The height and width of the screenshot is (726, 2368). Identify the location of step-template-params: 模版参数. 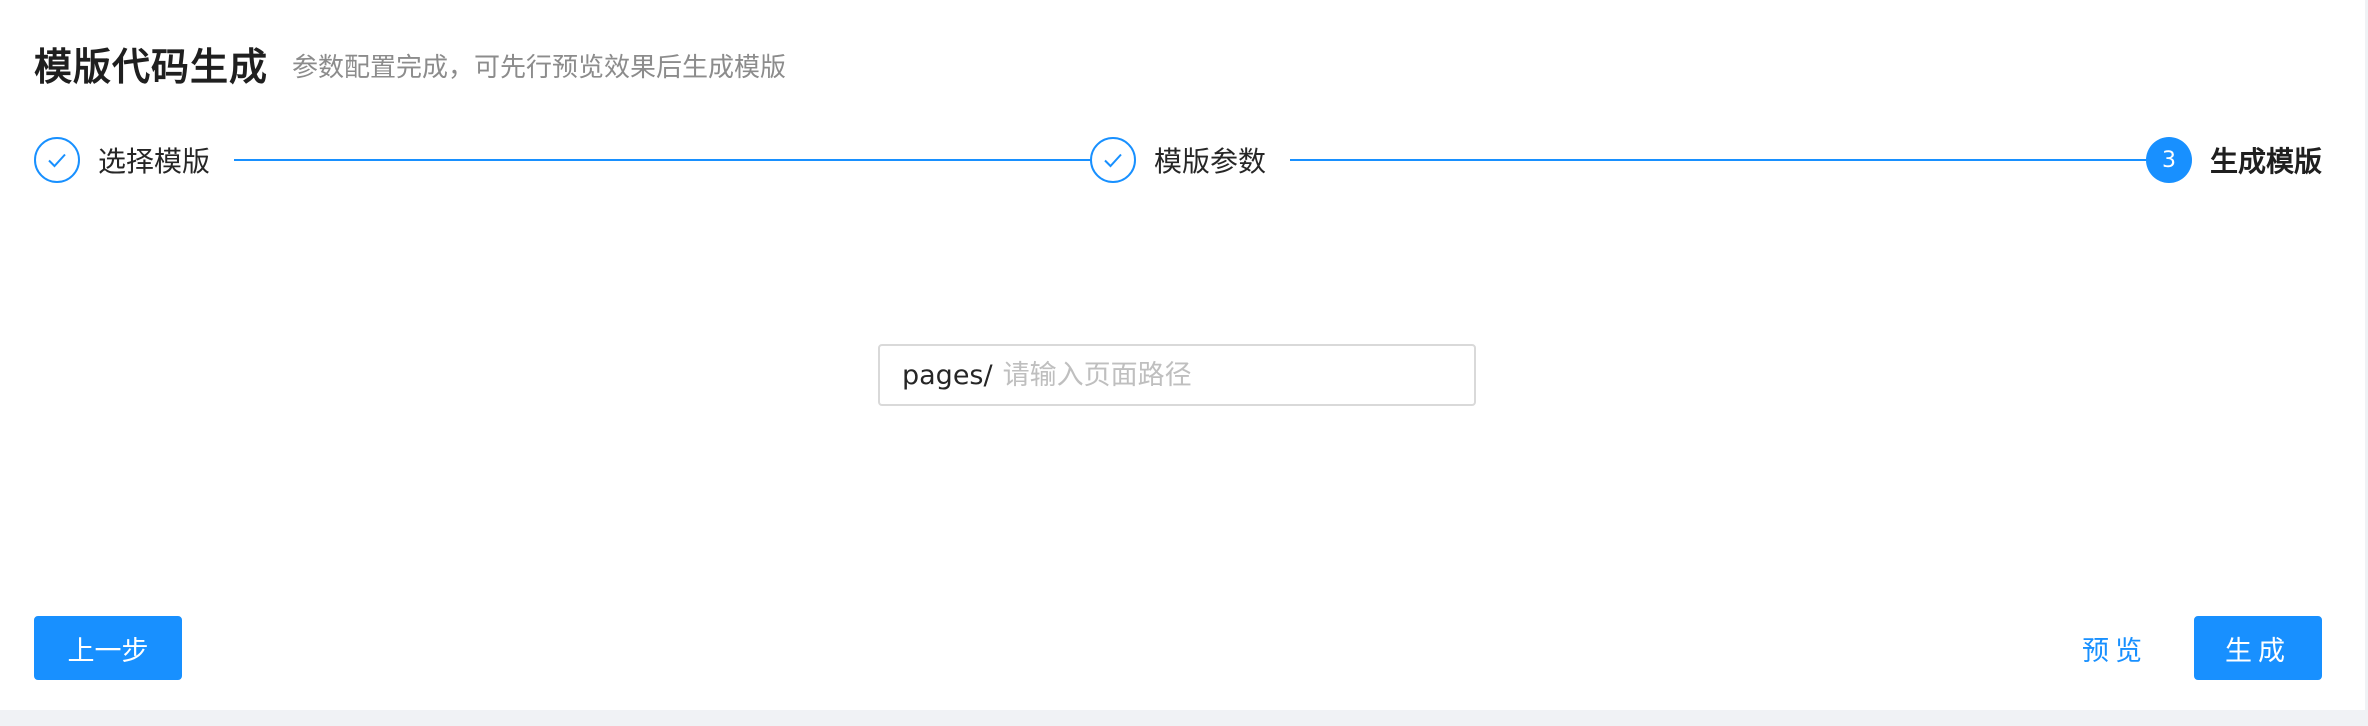
(1178, 160).